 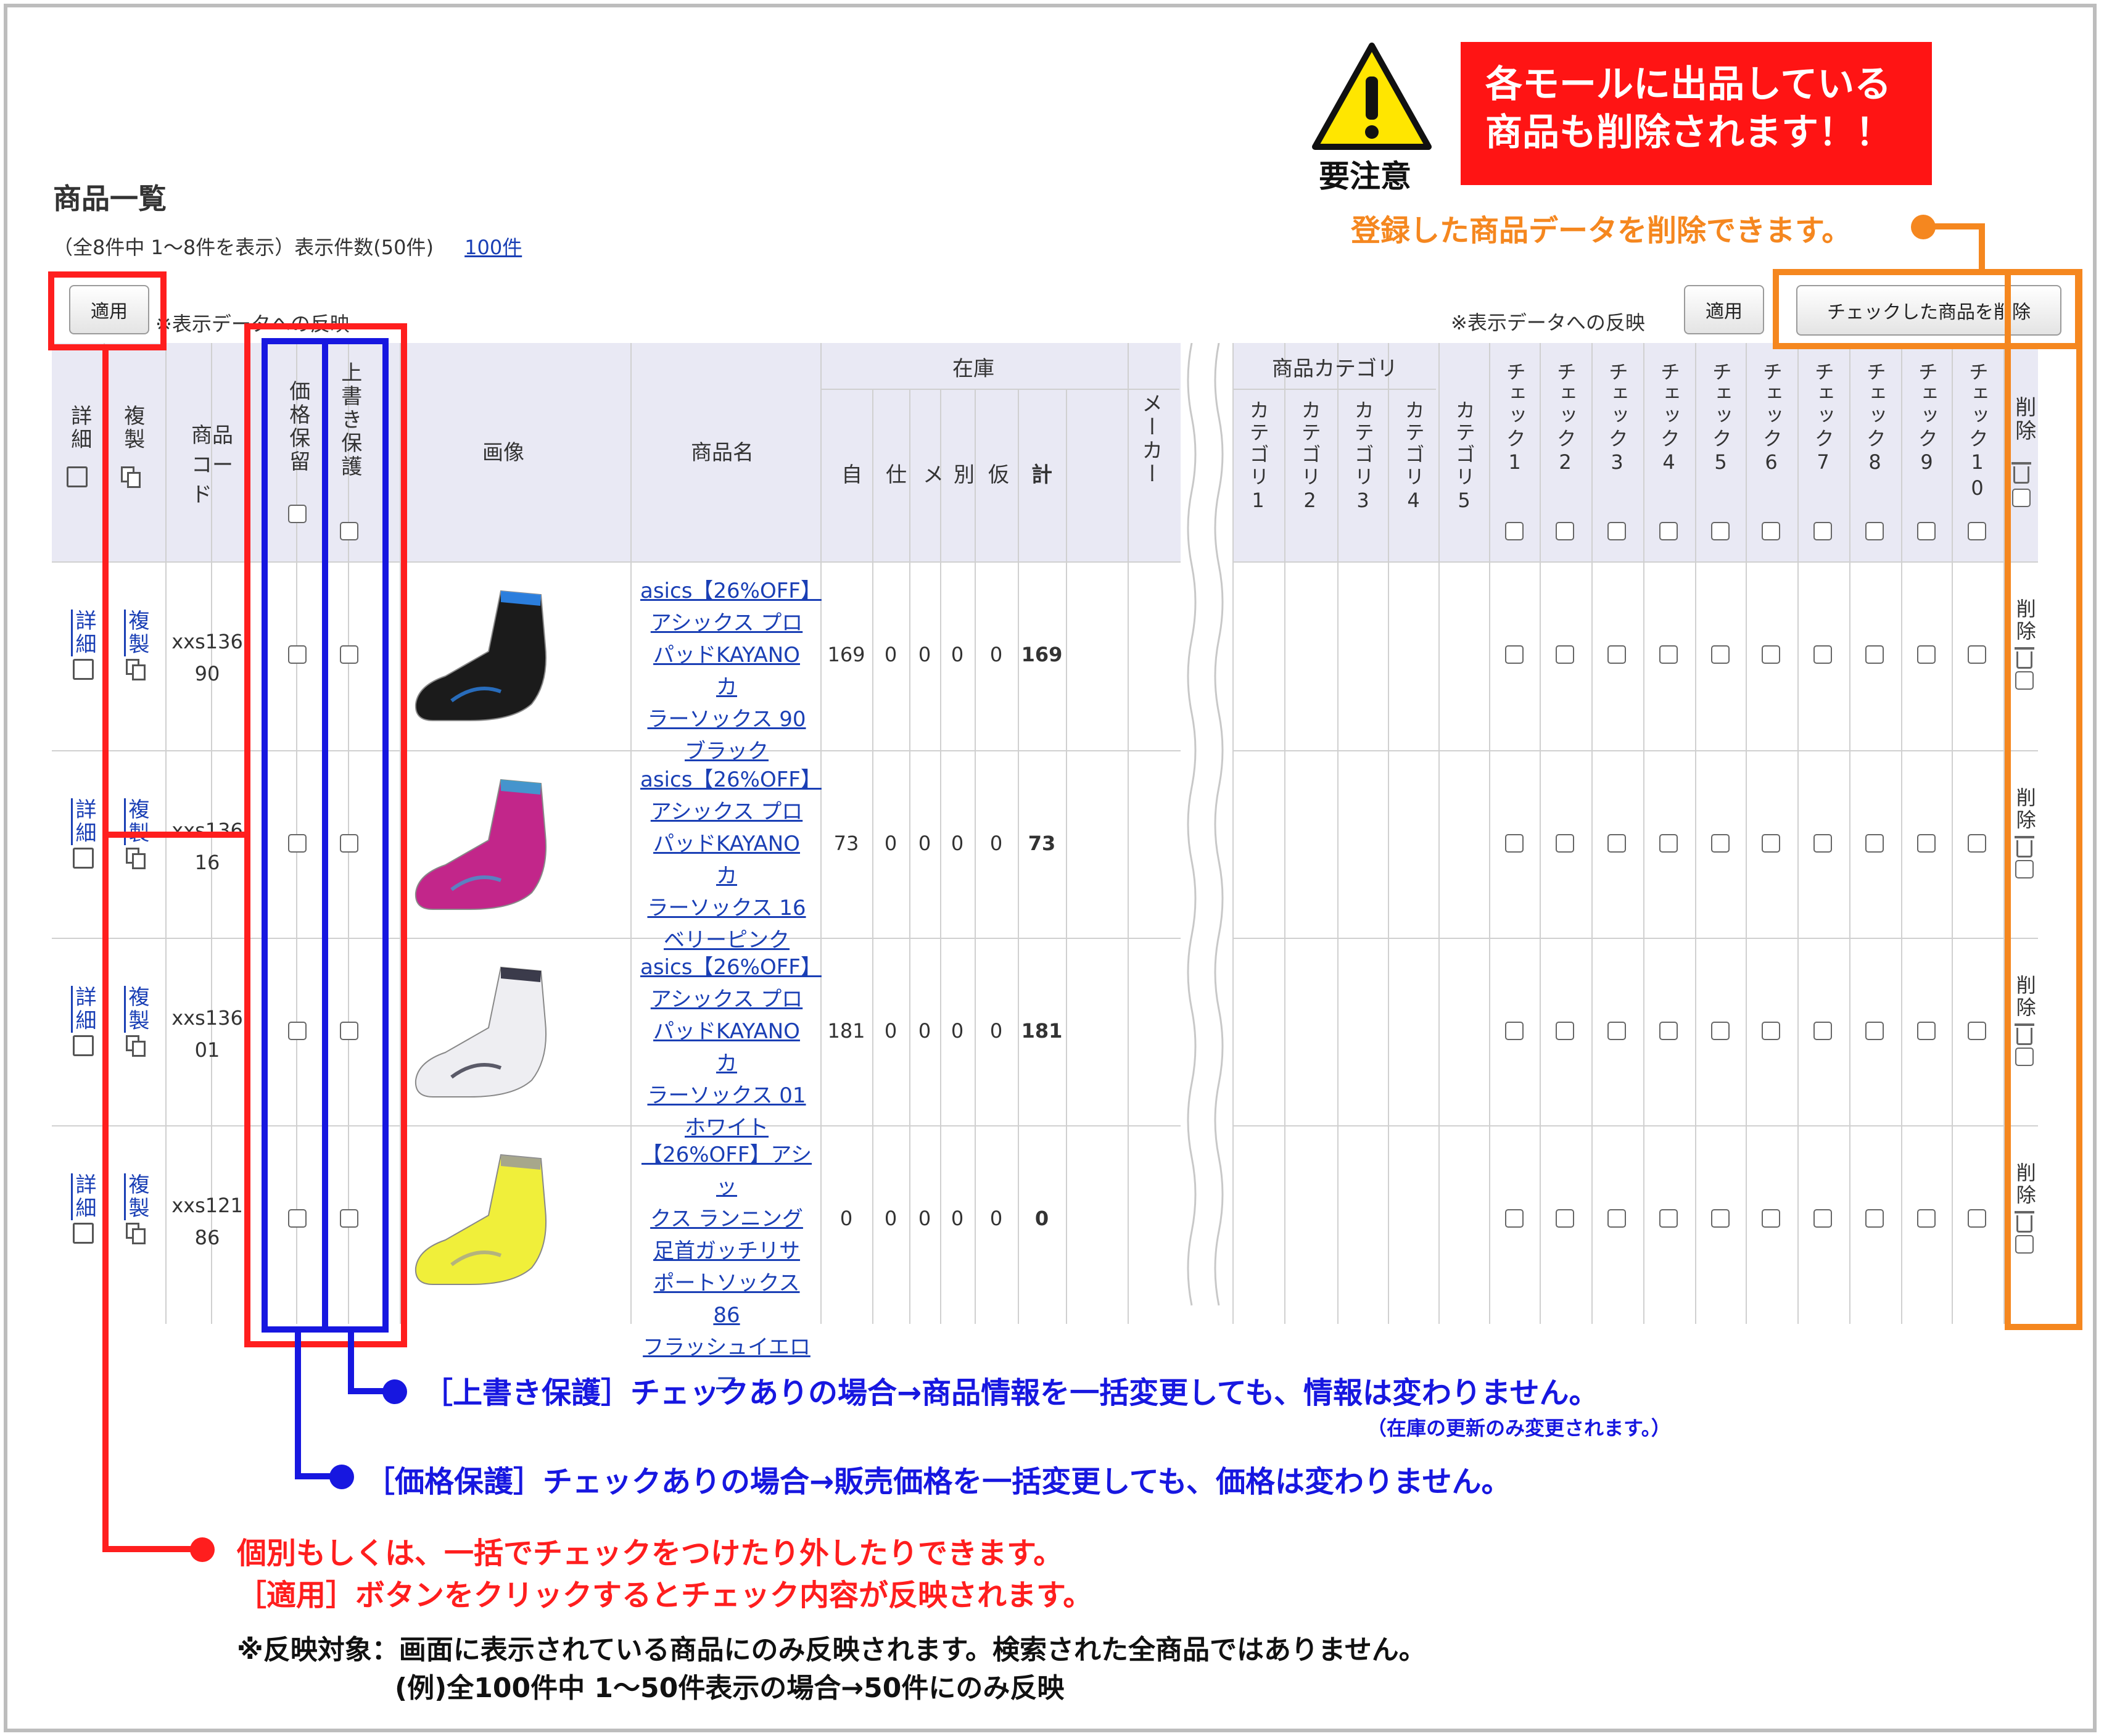 What do you see at coordinates (107, 310) in the screenshot?
I see `apply-button-highlight` at bounding box center [107, 310].